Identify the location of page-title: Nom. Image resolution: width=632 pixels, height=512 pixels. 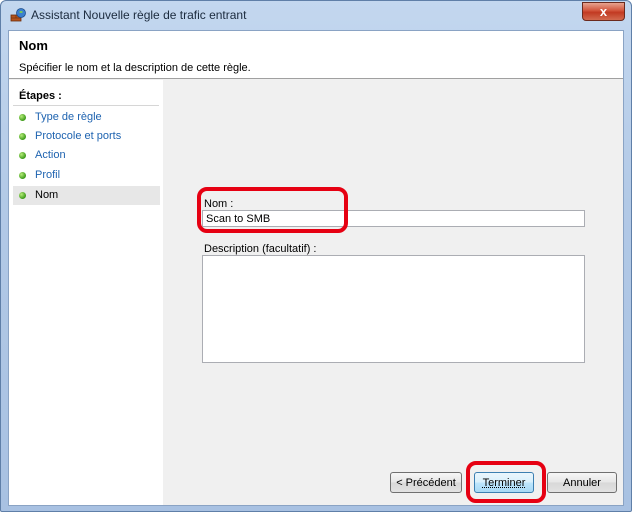
(33, 45).